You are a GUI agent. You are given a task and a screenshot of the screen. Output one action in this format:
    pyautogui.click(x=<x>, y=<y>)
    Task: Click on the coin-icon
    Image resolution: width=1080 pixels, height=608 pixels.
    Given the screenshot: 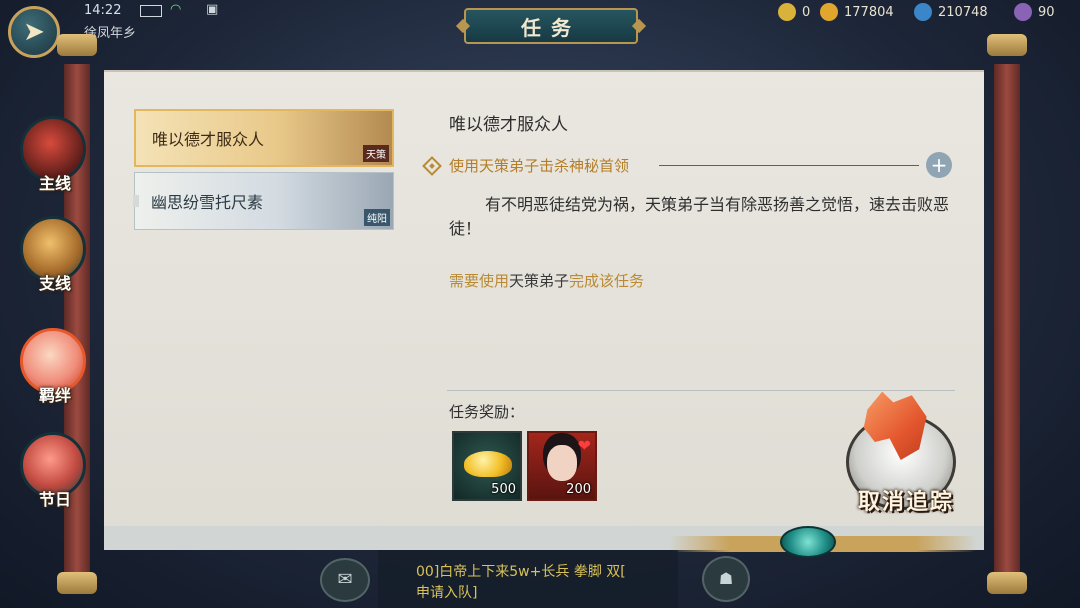 What is the action you would take?
    pyautogui.click(x=787, y=12)
    